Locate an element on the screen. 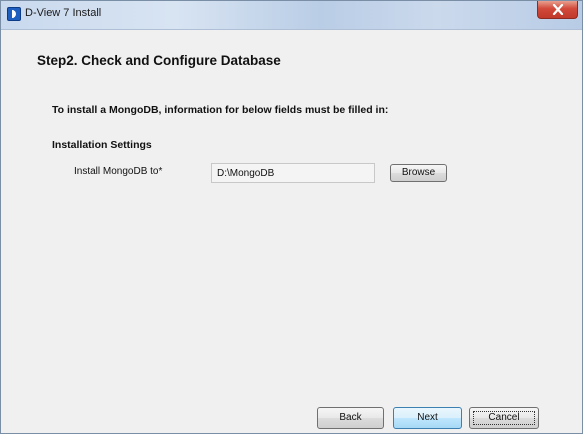  section-heading: Installation Settings is located at coordinates (102, 145).